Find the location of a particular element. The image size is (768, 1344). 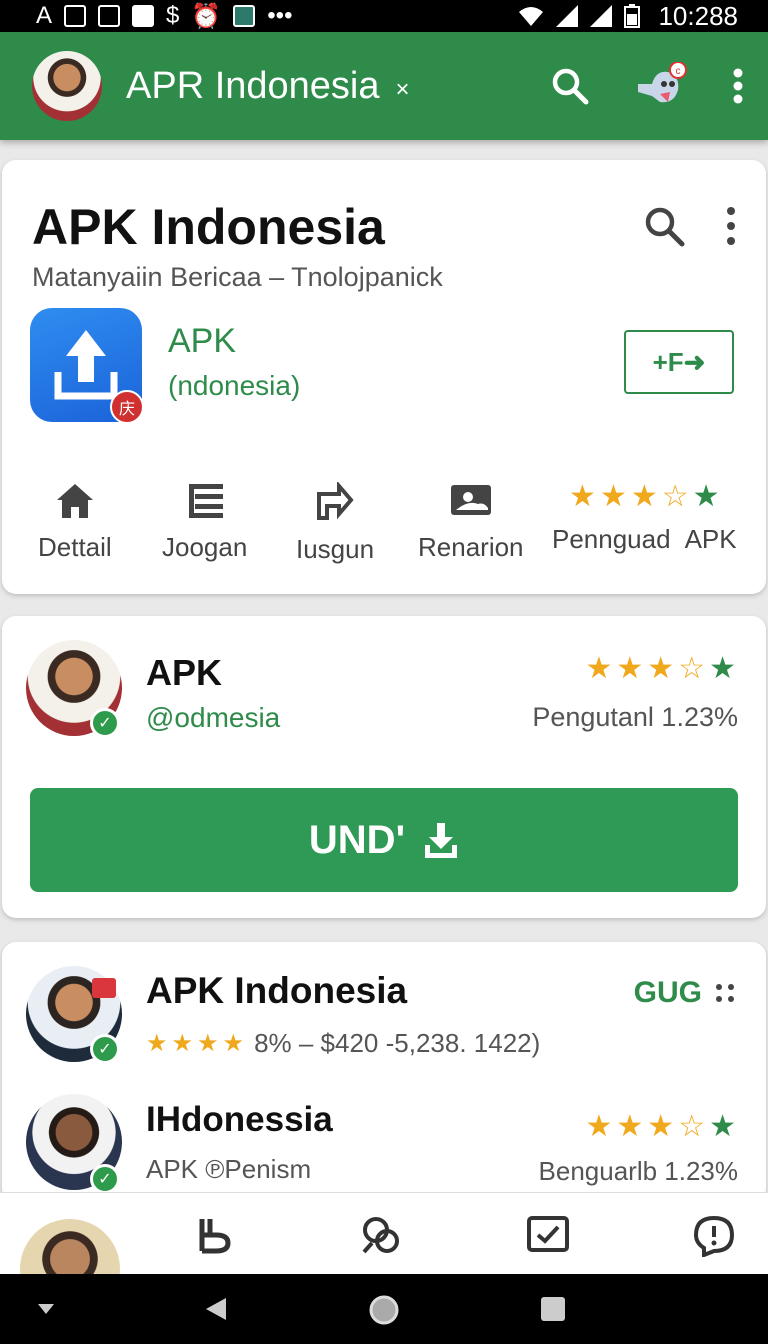

rating-stars: ★ ★ ★ ☆ ★ is located at coordinates (644, 497).